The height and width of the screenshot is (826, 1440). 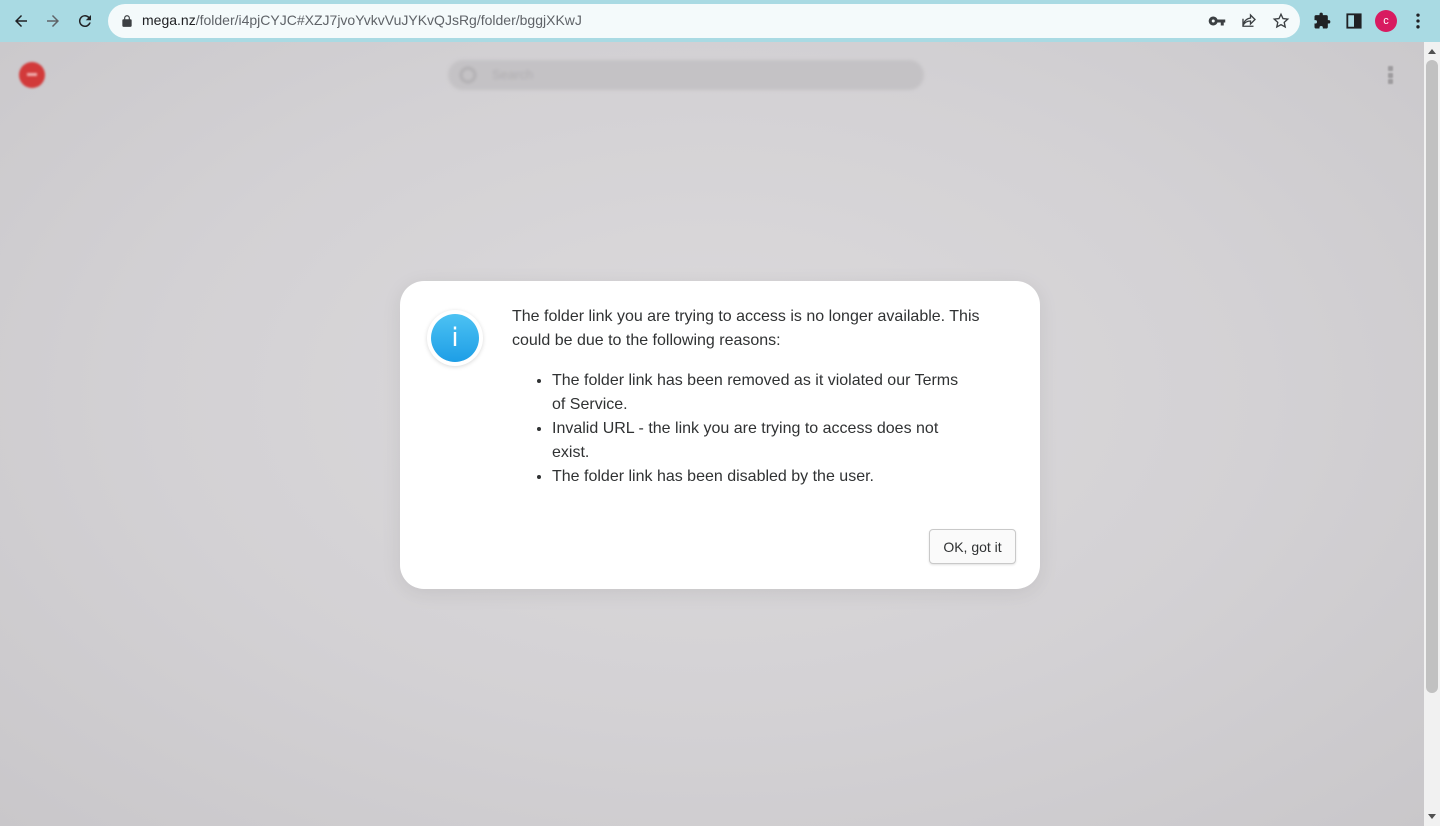 I want to click on share-icon, so click(x=1249, y=21).